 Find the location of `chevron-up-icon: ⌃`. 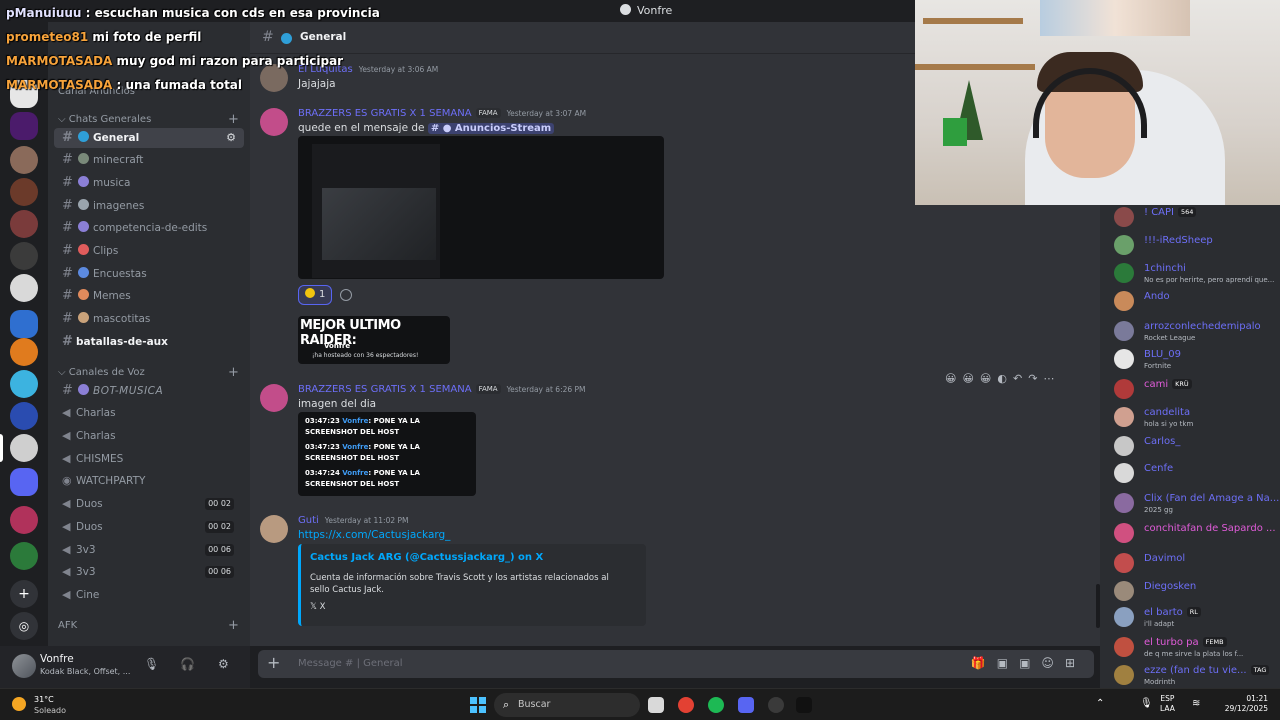

chevron-up-icon: ⌃ is located at coordinates (1100, 703).